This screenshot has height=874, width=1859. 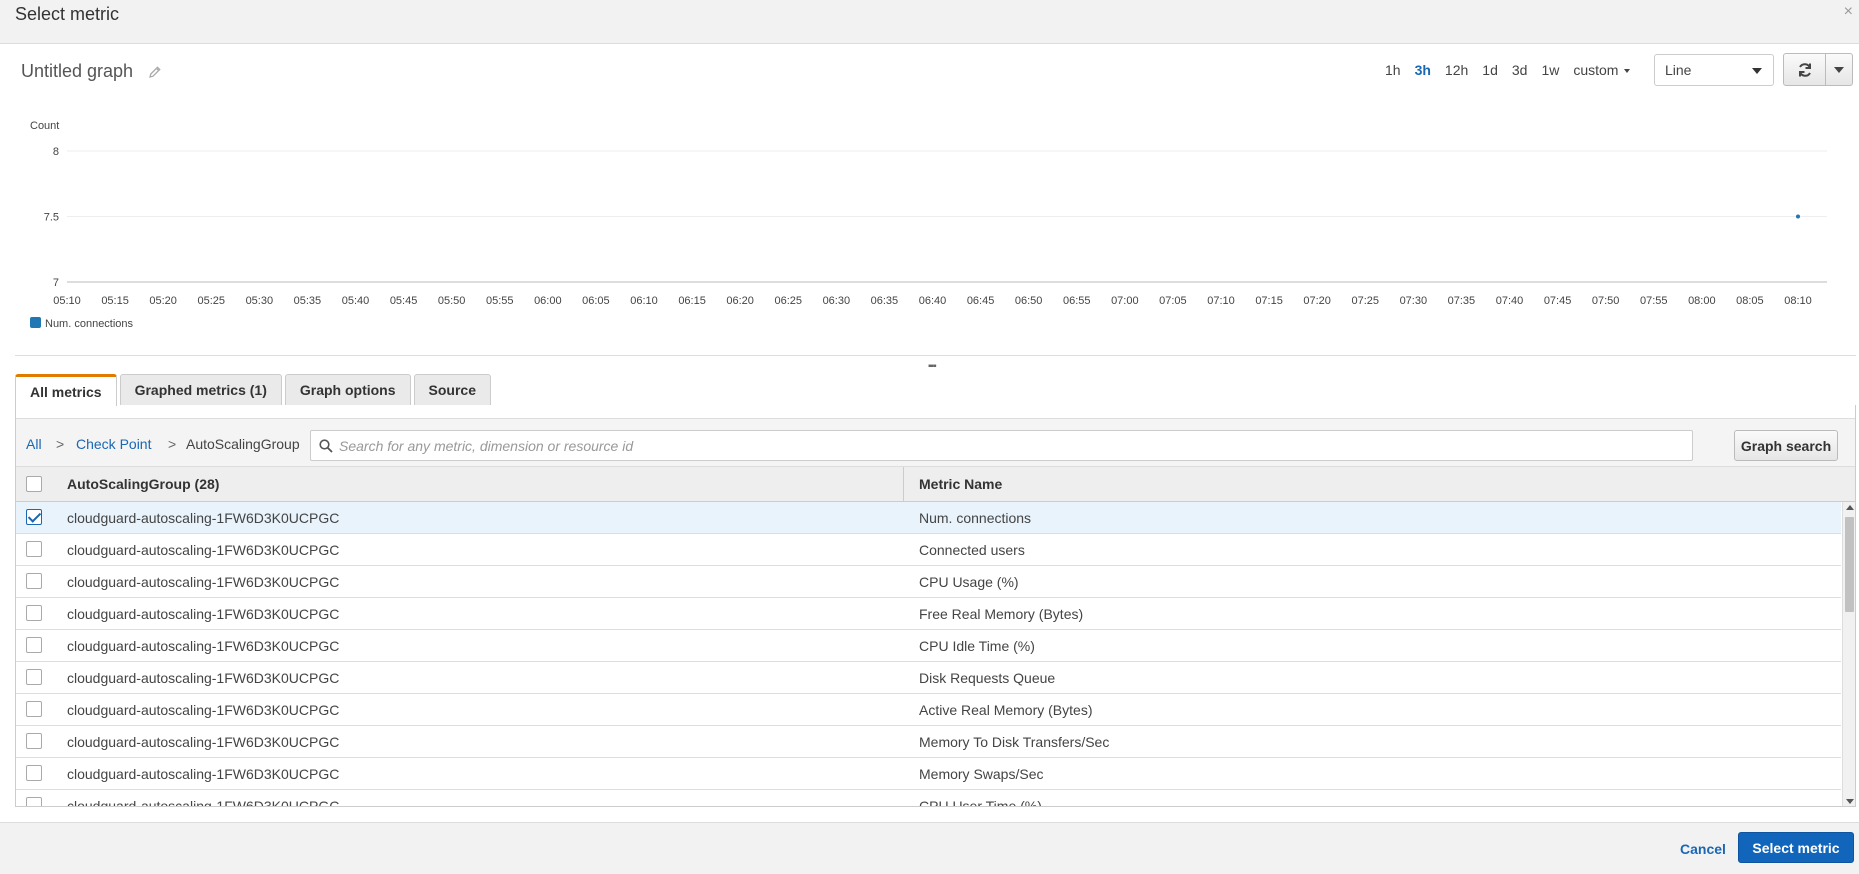 I want to click on metric-search-input, so click(x=1009, y=446).